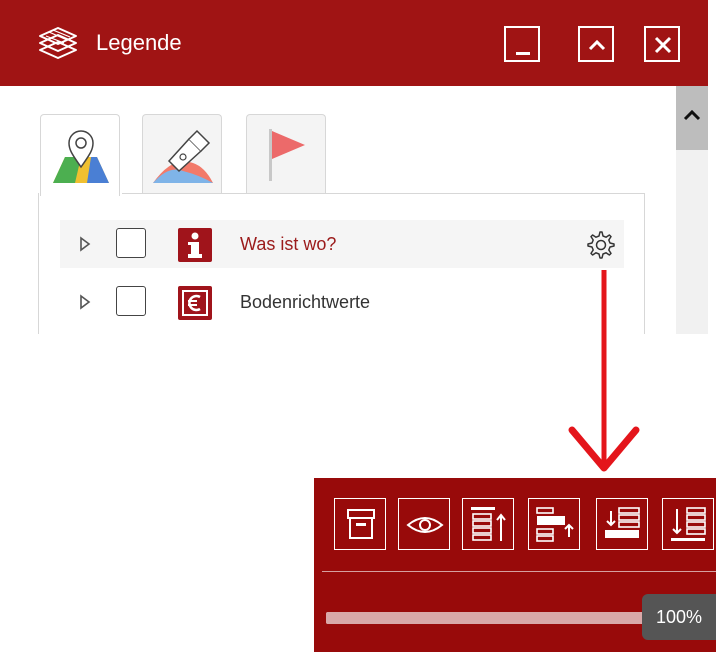 This screenshot has width=716, height=652. Describe the element at coordinates (523, 53) in the screenshot. I see `minimize-icon` at that location.